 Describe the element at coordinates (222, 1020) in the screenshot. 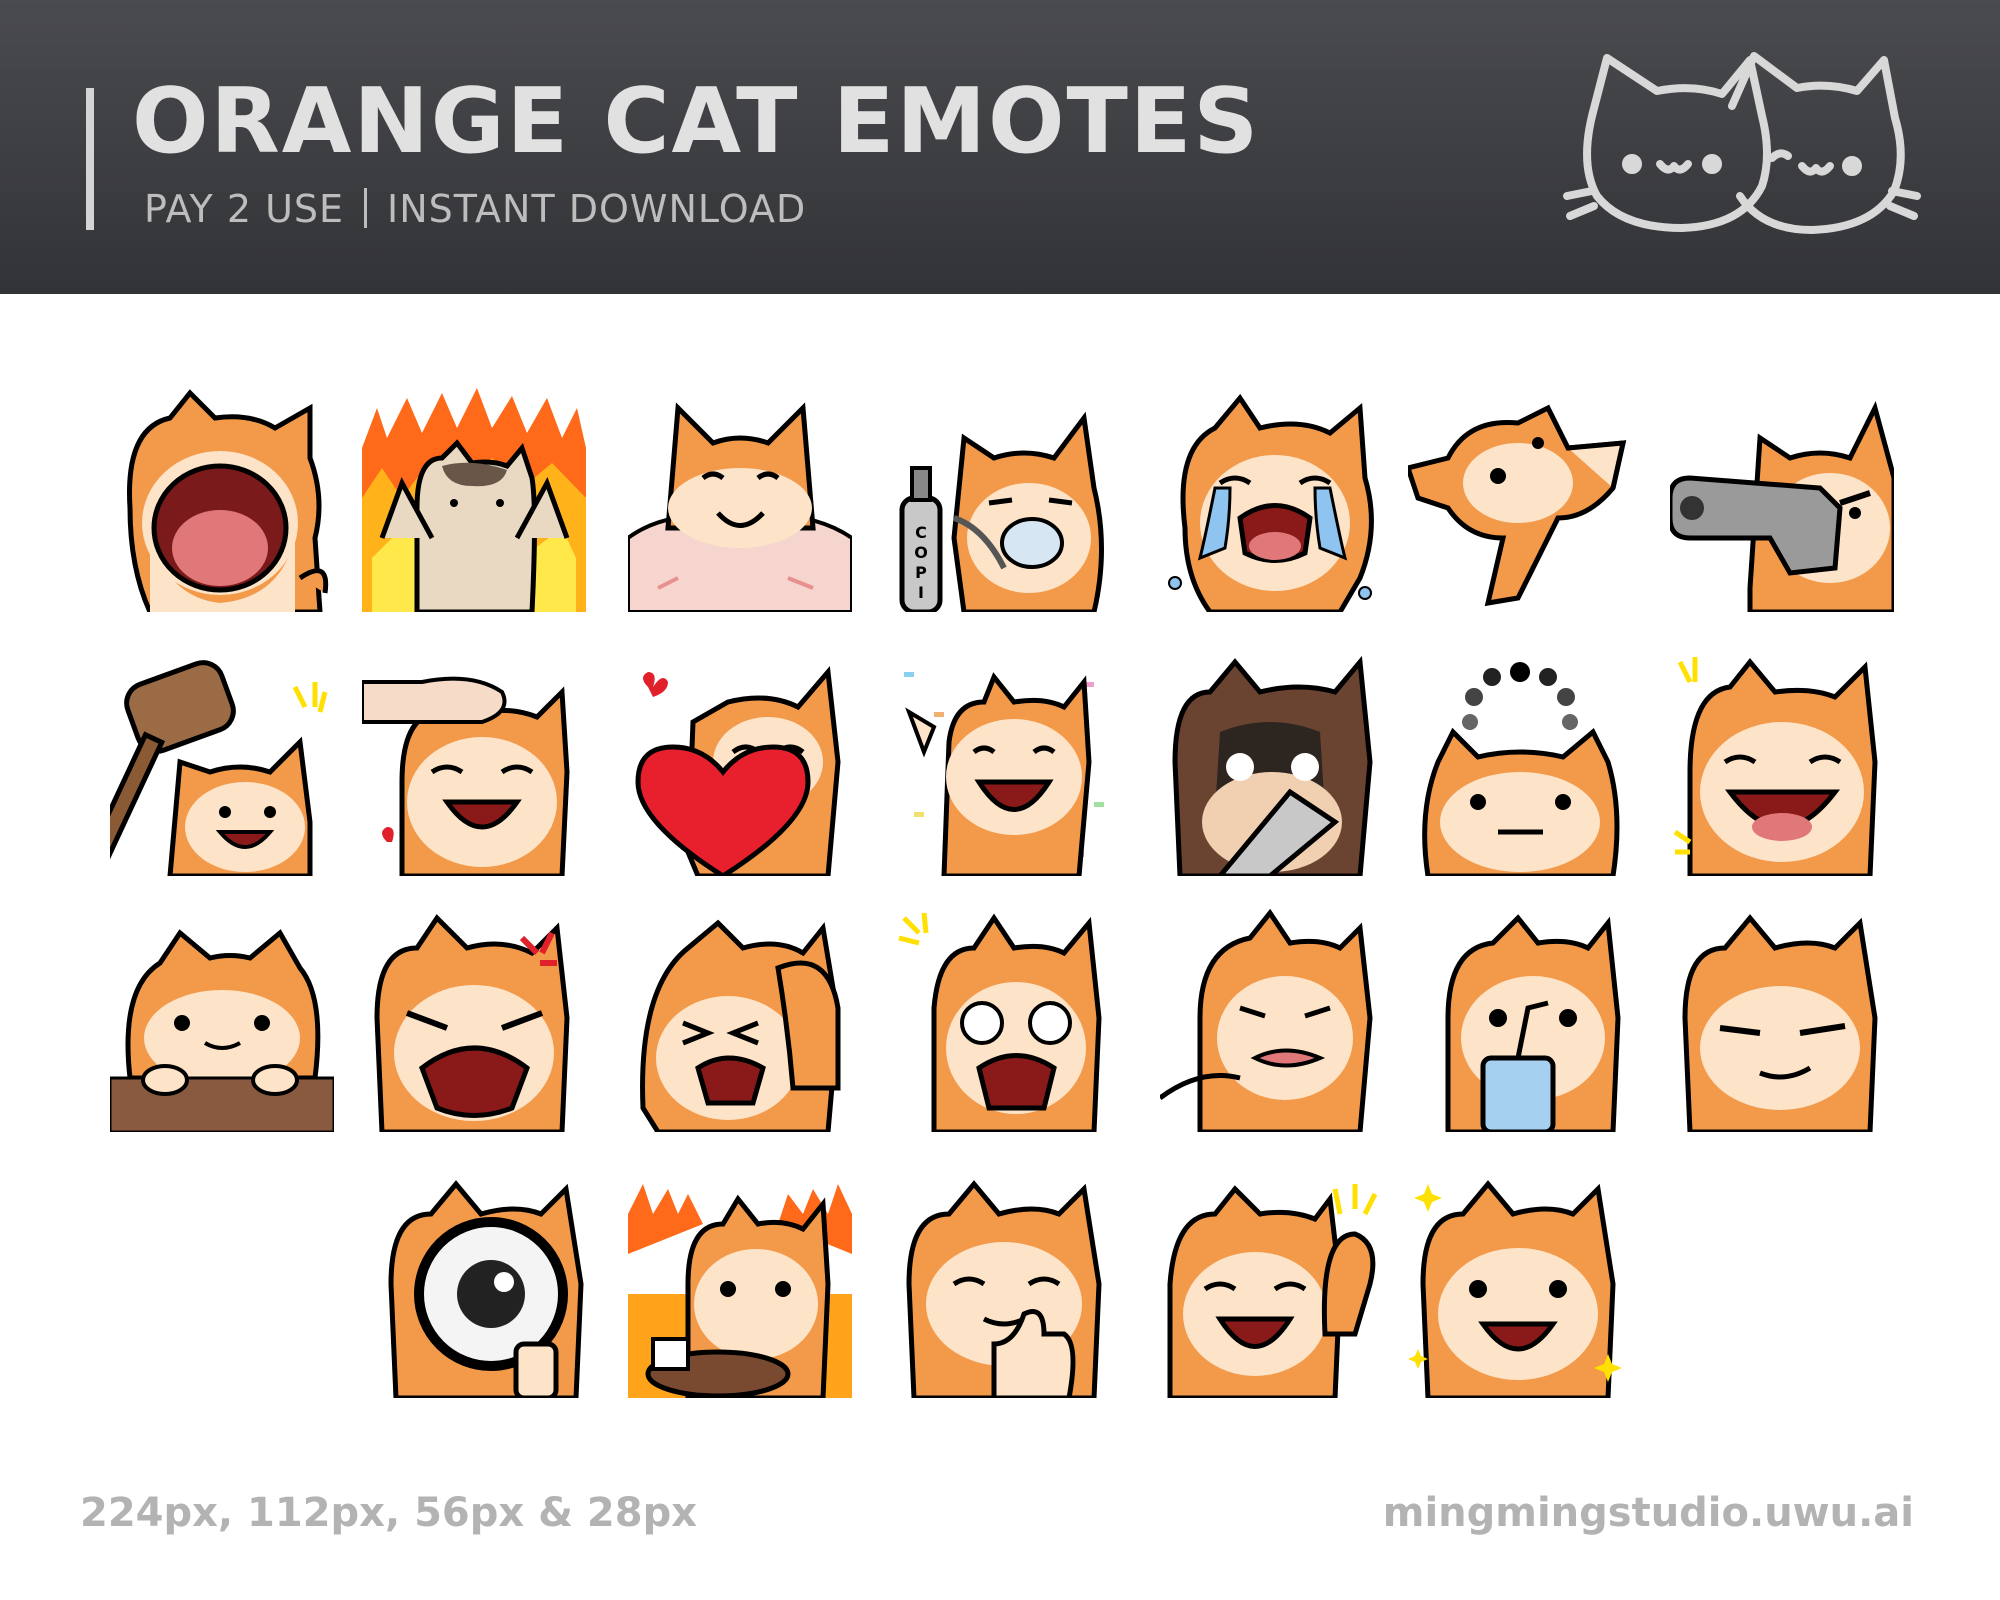

I see `emote-peeking-cat` at that location.